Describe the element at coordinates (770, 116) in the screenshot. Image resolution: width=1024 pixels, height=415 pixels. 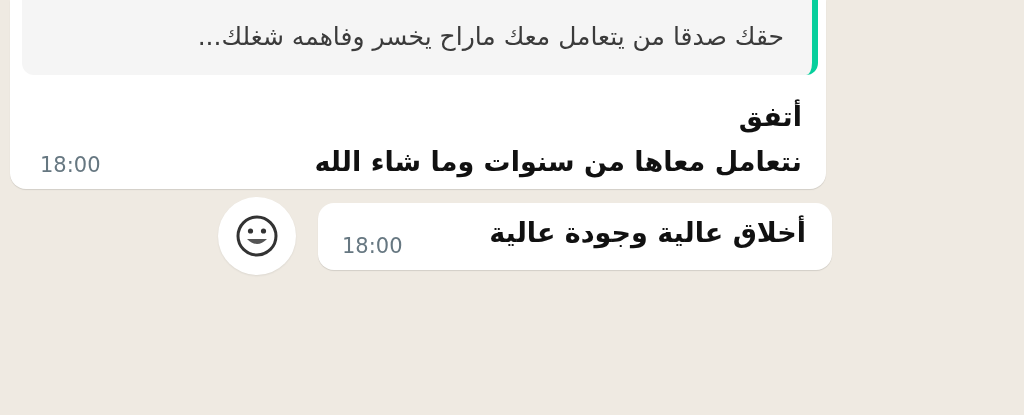
I see `message-text: أتفق` at that location.